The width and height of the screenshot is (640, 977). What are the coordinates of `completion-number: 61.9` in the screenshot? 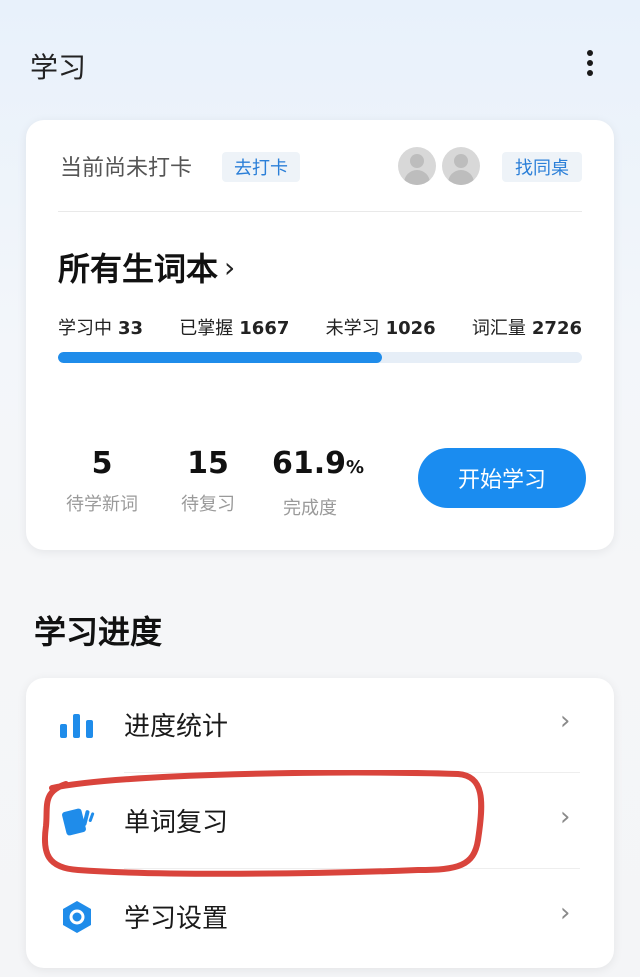 It's located at (309, 463).